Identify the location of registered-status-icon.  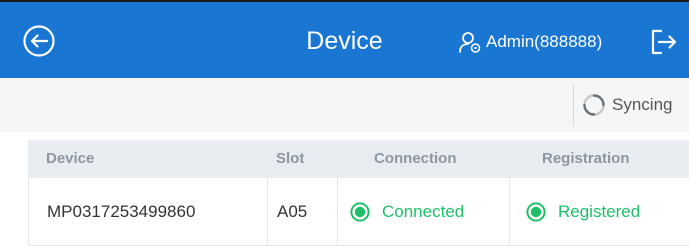
(536, 212).